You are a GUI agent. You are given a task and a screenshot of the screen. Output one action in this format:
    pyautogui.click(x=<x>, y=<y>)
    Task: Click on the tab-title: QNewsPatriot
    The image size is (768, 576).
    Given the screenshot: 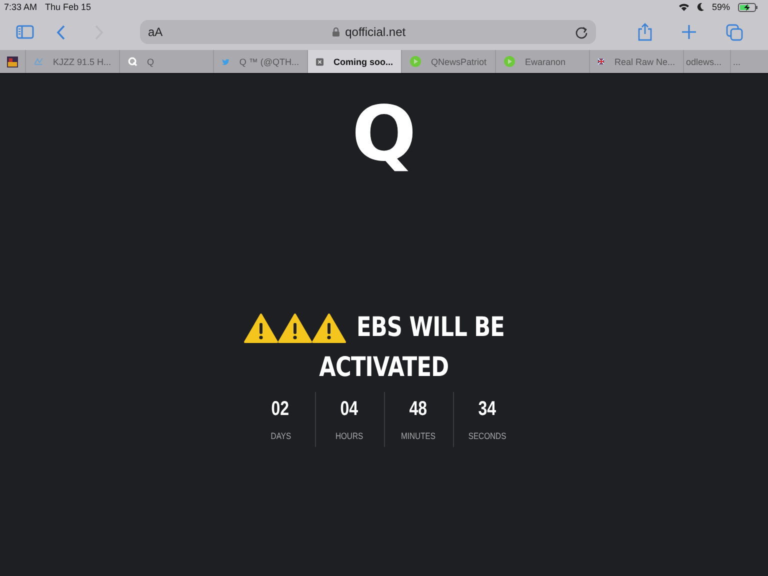 What is the action you would take?
    pyautogui.click(x=459, y=61)
    